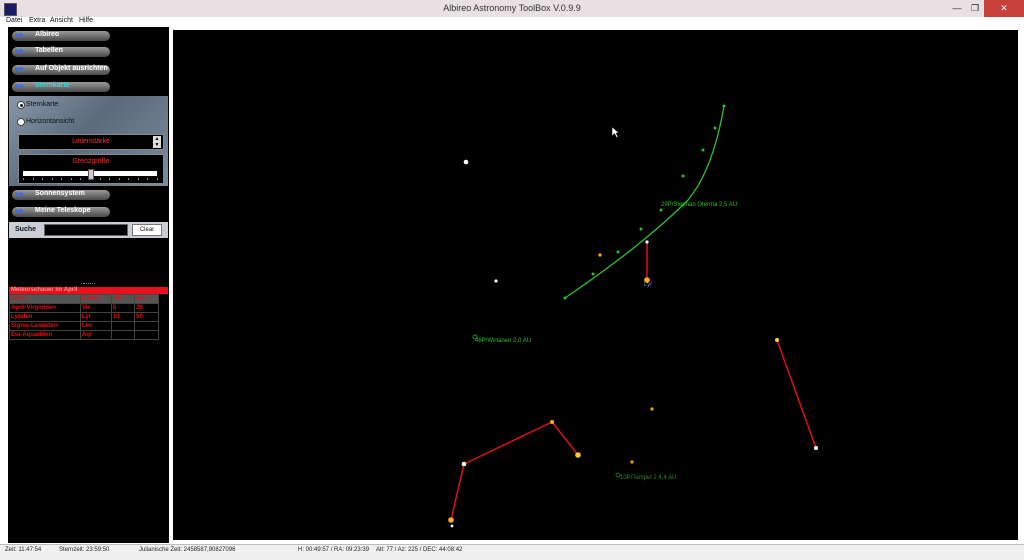  What do you see at coordinates (86, 20) in the screenshot?
I see `menu-hilfe: Hilfe` at bounding box center [86, 20].